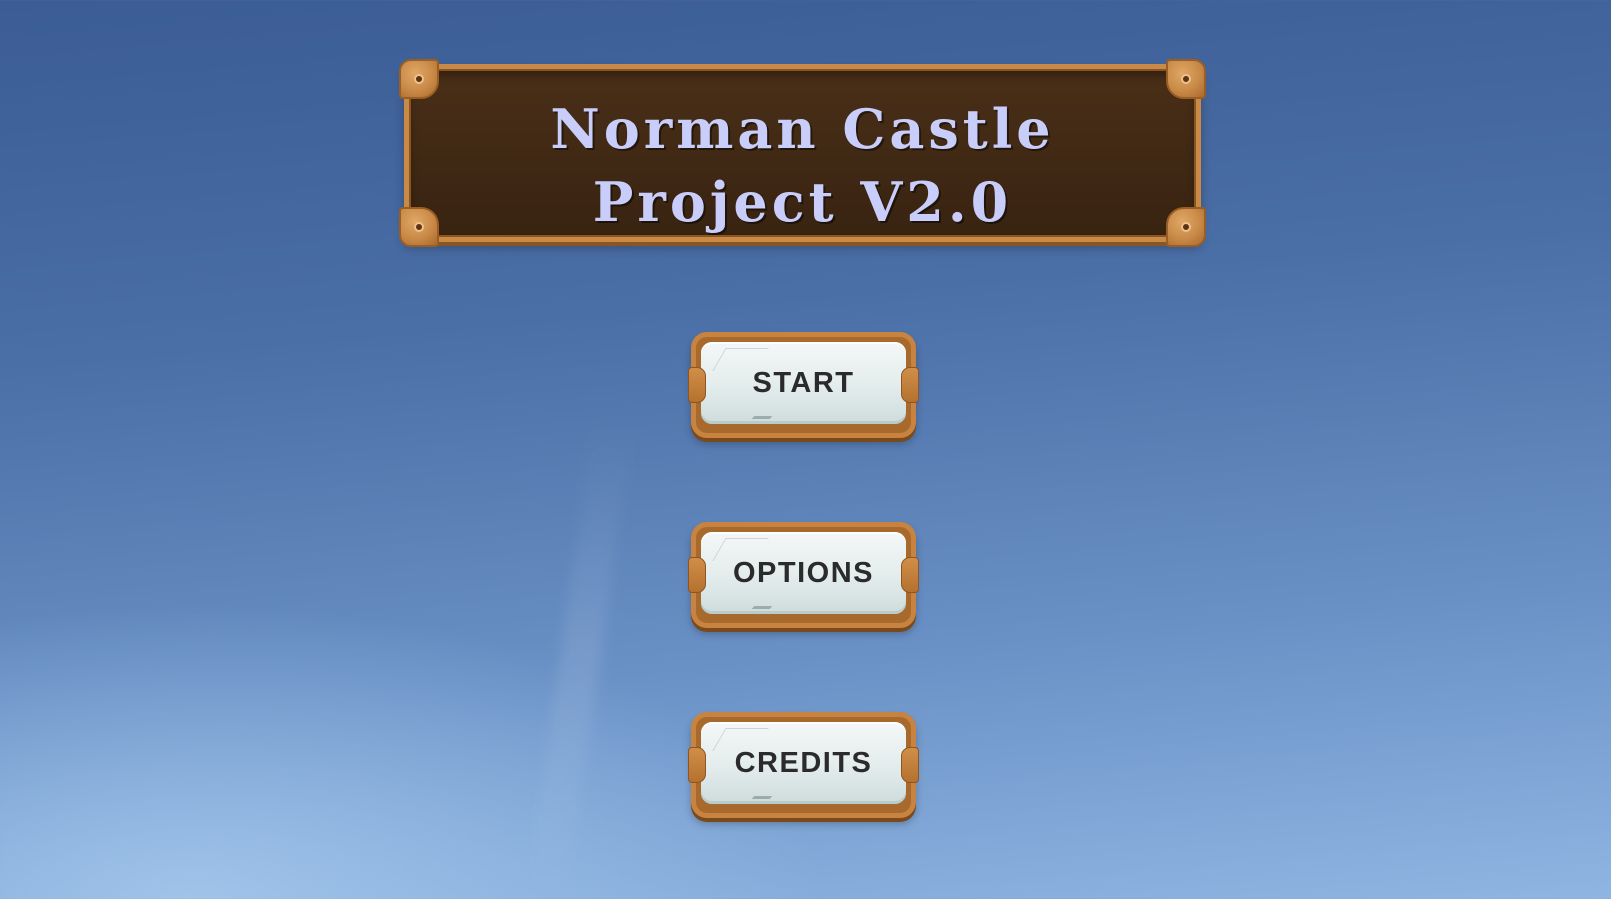 The image size is (1611, 899). I want to click on game-title-line-2: Project V2.0, so click(802, 202).